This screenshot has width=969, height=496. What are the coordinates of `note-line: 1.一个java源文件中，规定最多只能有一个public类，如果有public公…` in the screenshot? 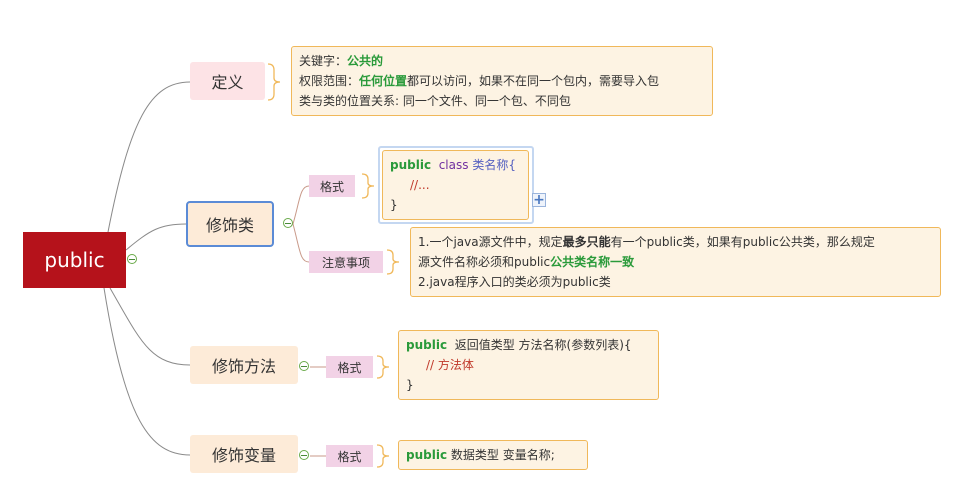 It's located at (675, 242).